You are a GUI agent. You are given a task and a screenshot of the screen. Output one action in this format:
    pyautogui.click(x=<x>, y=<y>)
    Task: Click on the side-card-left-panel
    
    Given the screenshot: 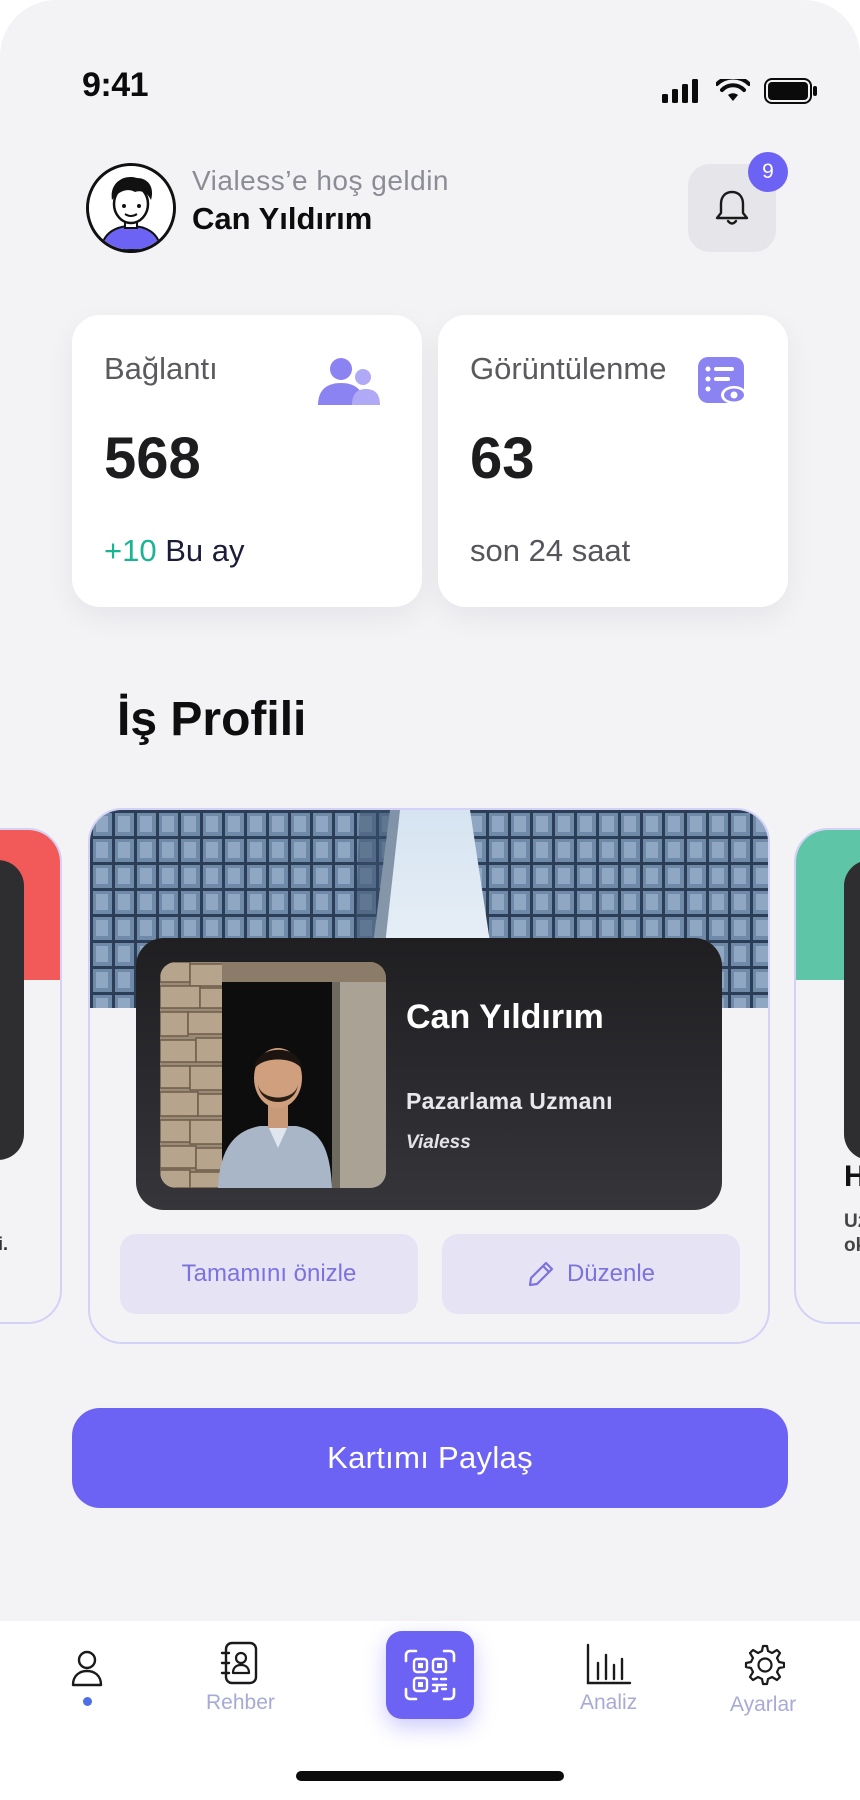 What is the action you would take?
    pyautogui.click(x=12, y=1010)
    